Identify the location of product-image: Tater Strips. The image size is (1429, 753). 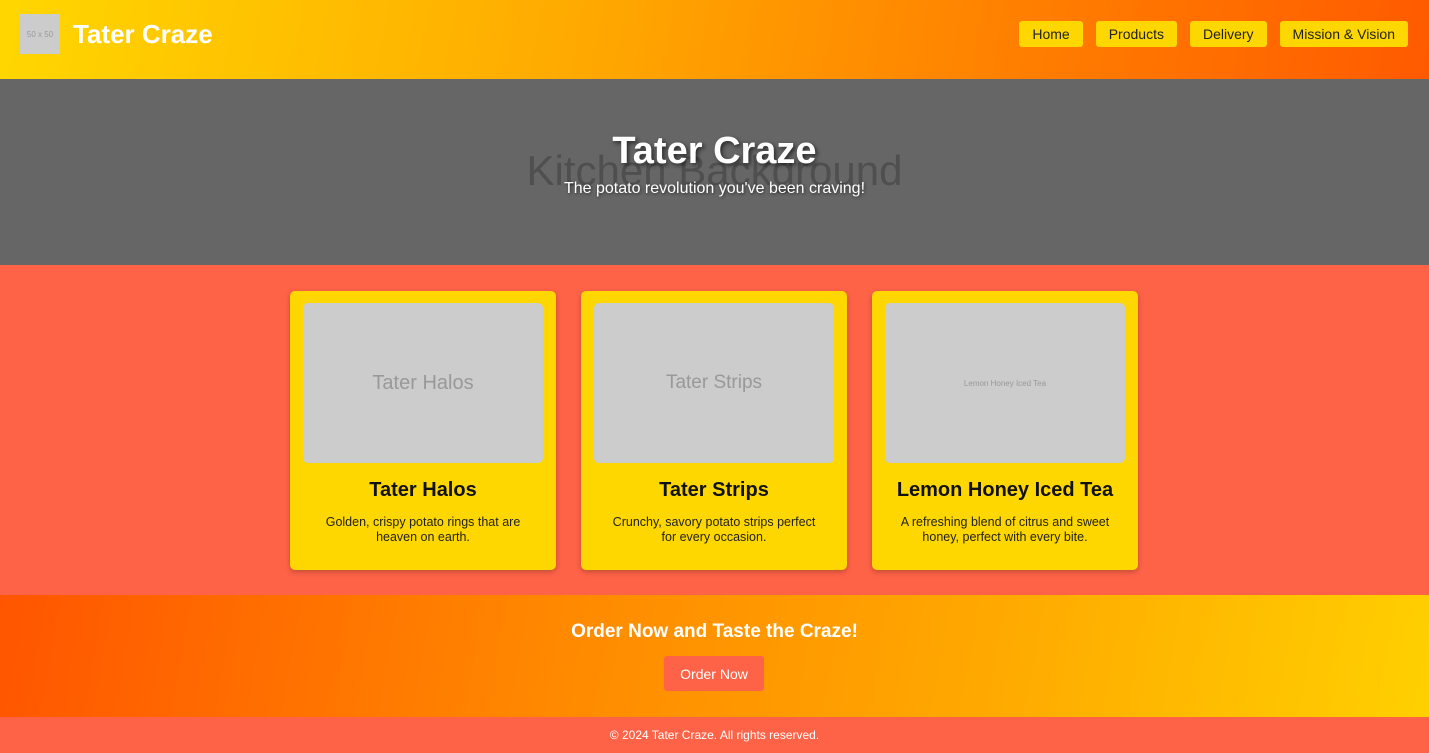
(714, 383).